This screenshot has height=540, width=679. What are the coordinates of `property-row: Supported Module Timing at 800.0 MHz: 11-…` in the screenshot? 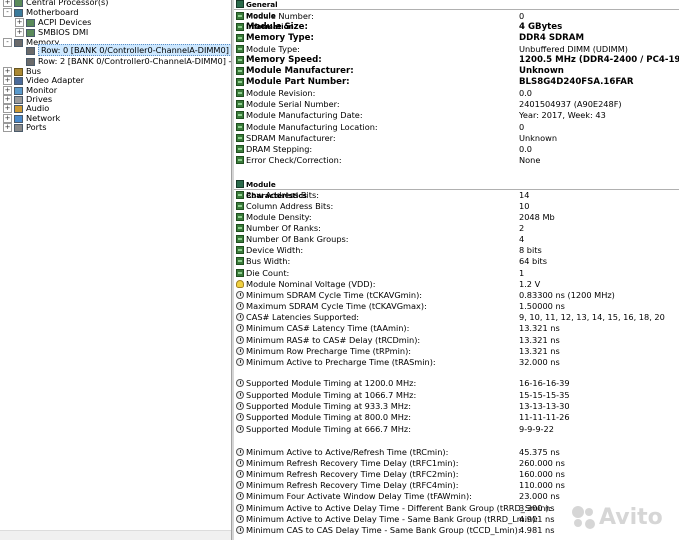 It's located at (456, 417).